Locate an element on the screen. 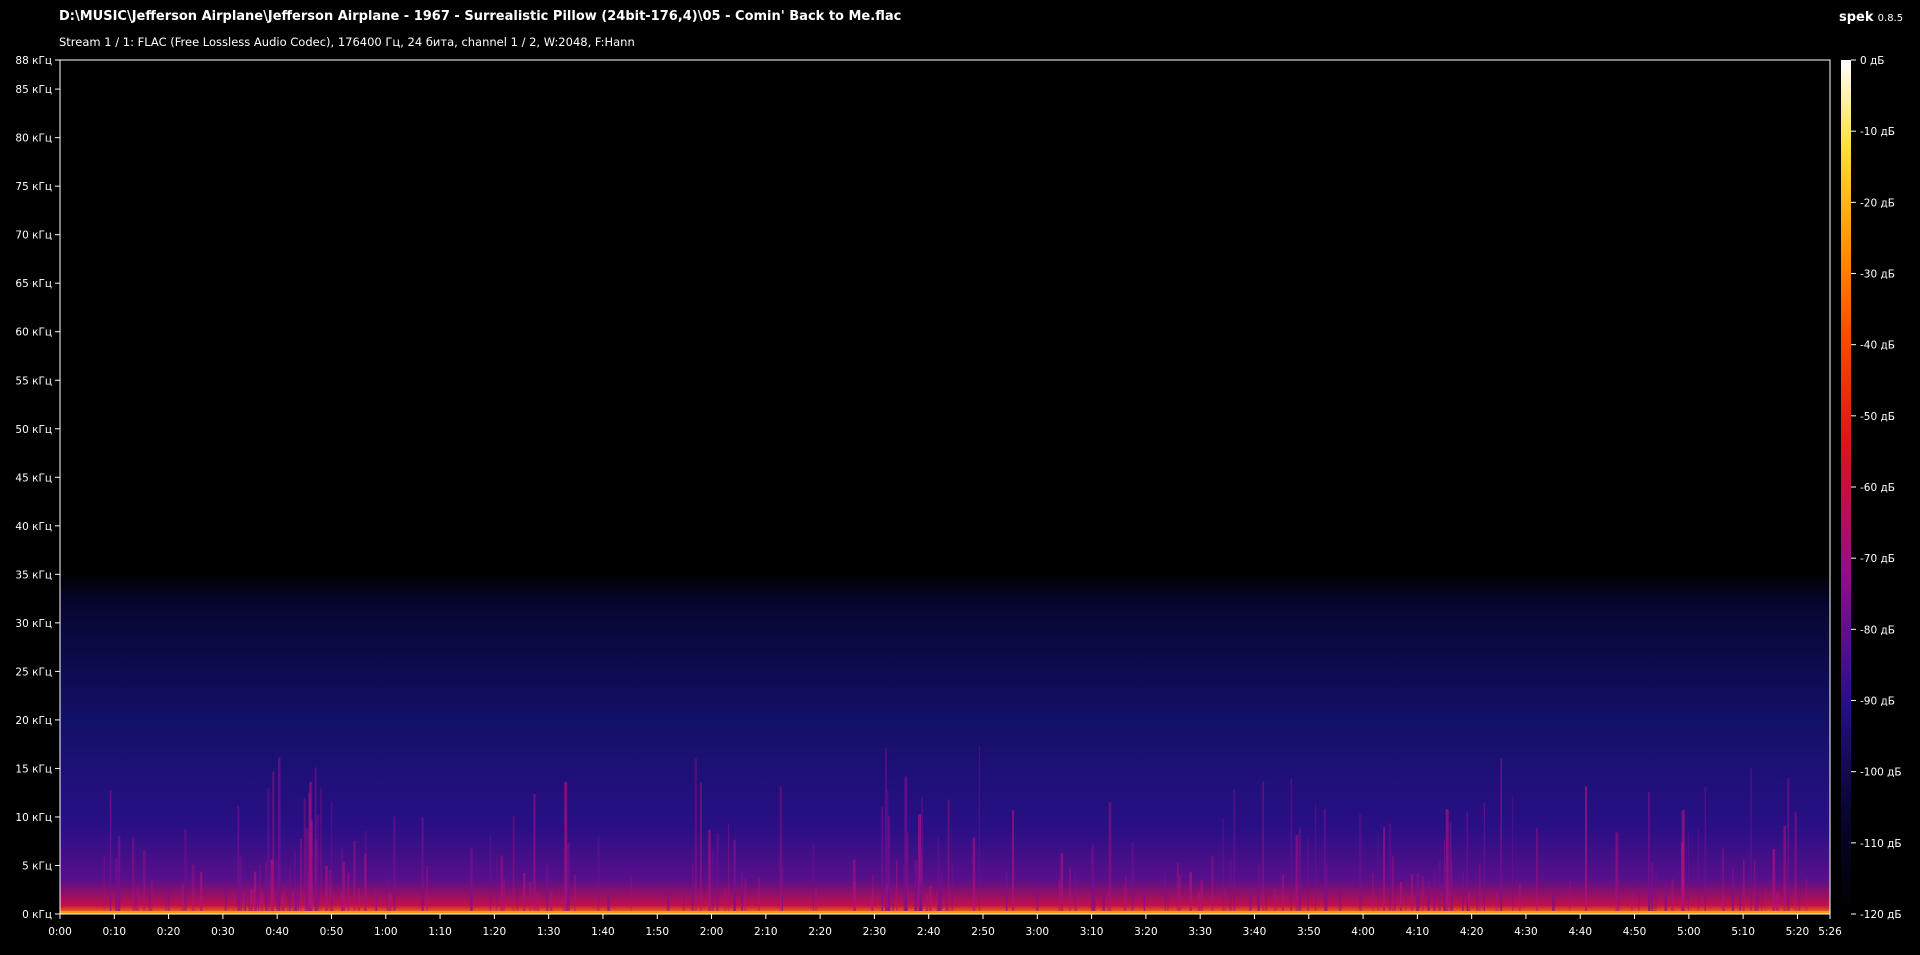 The width and height of the screenshot is (1920, 955). x-tick-label: 3:50 is located at coordinates (1309, 932).